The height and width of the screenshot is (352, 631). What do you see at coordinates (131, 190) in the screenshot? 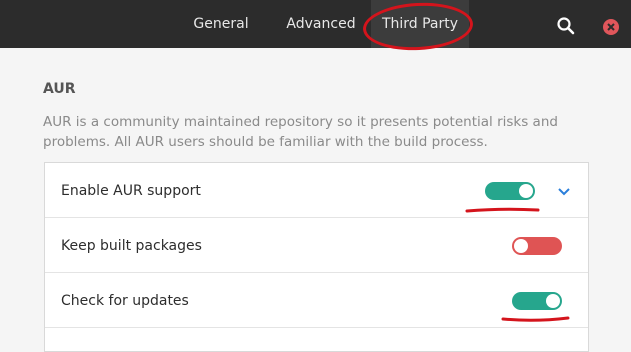
I see `setting-label: Enable AUR support` at bounding box center [131, 190].